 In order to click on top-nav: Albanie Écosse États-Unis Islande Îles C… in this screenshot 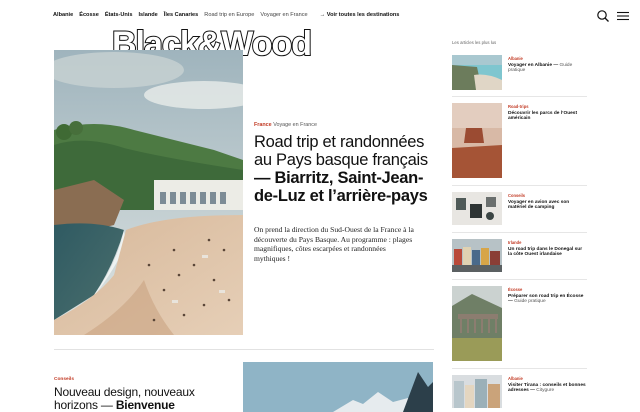, I will do `click(226, 15)`.